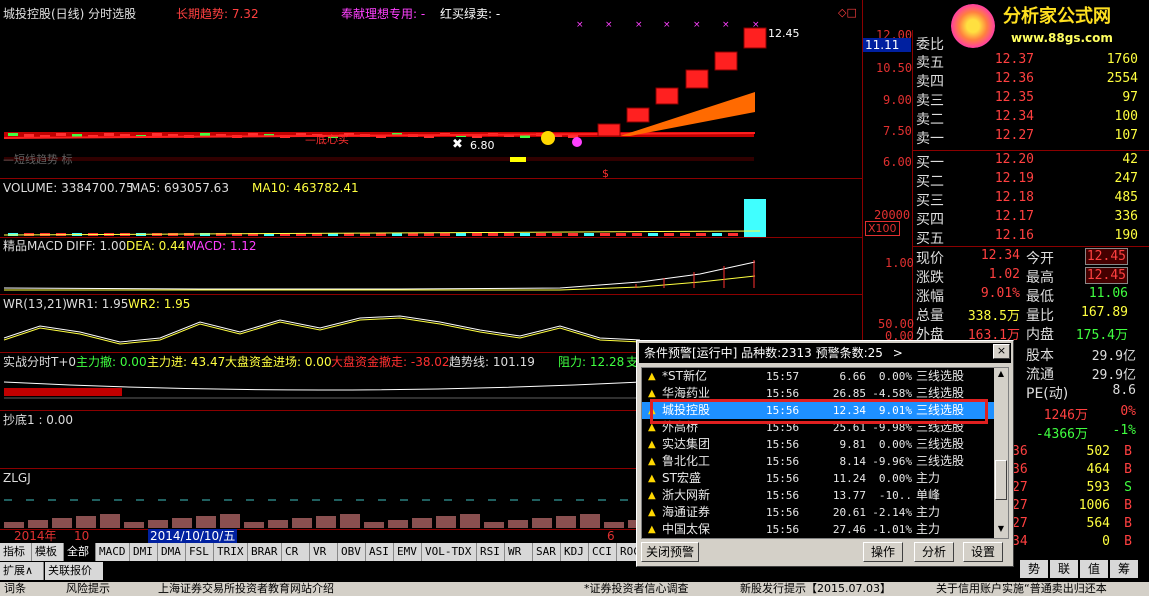 The height and width of the screenshot is (596, 1149). Describe the element at coordinates (815, 589) in the screenshot. I see `status-item: 新股发行提示【2015.07.03】` at that location.